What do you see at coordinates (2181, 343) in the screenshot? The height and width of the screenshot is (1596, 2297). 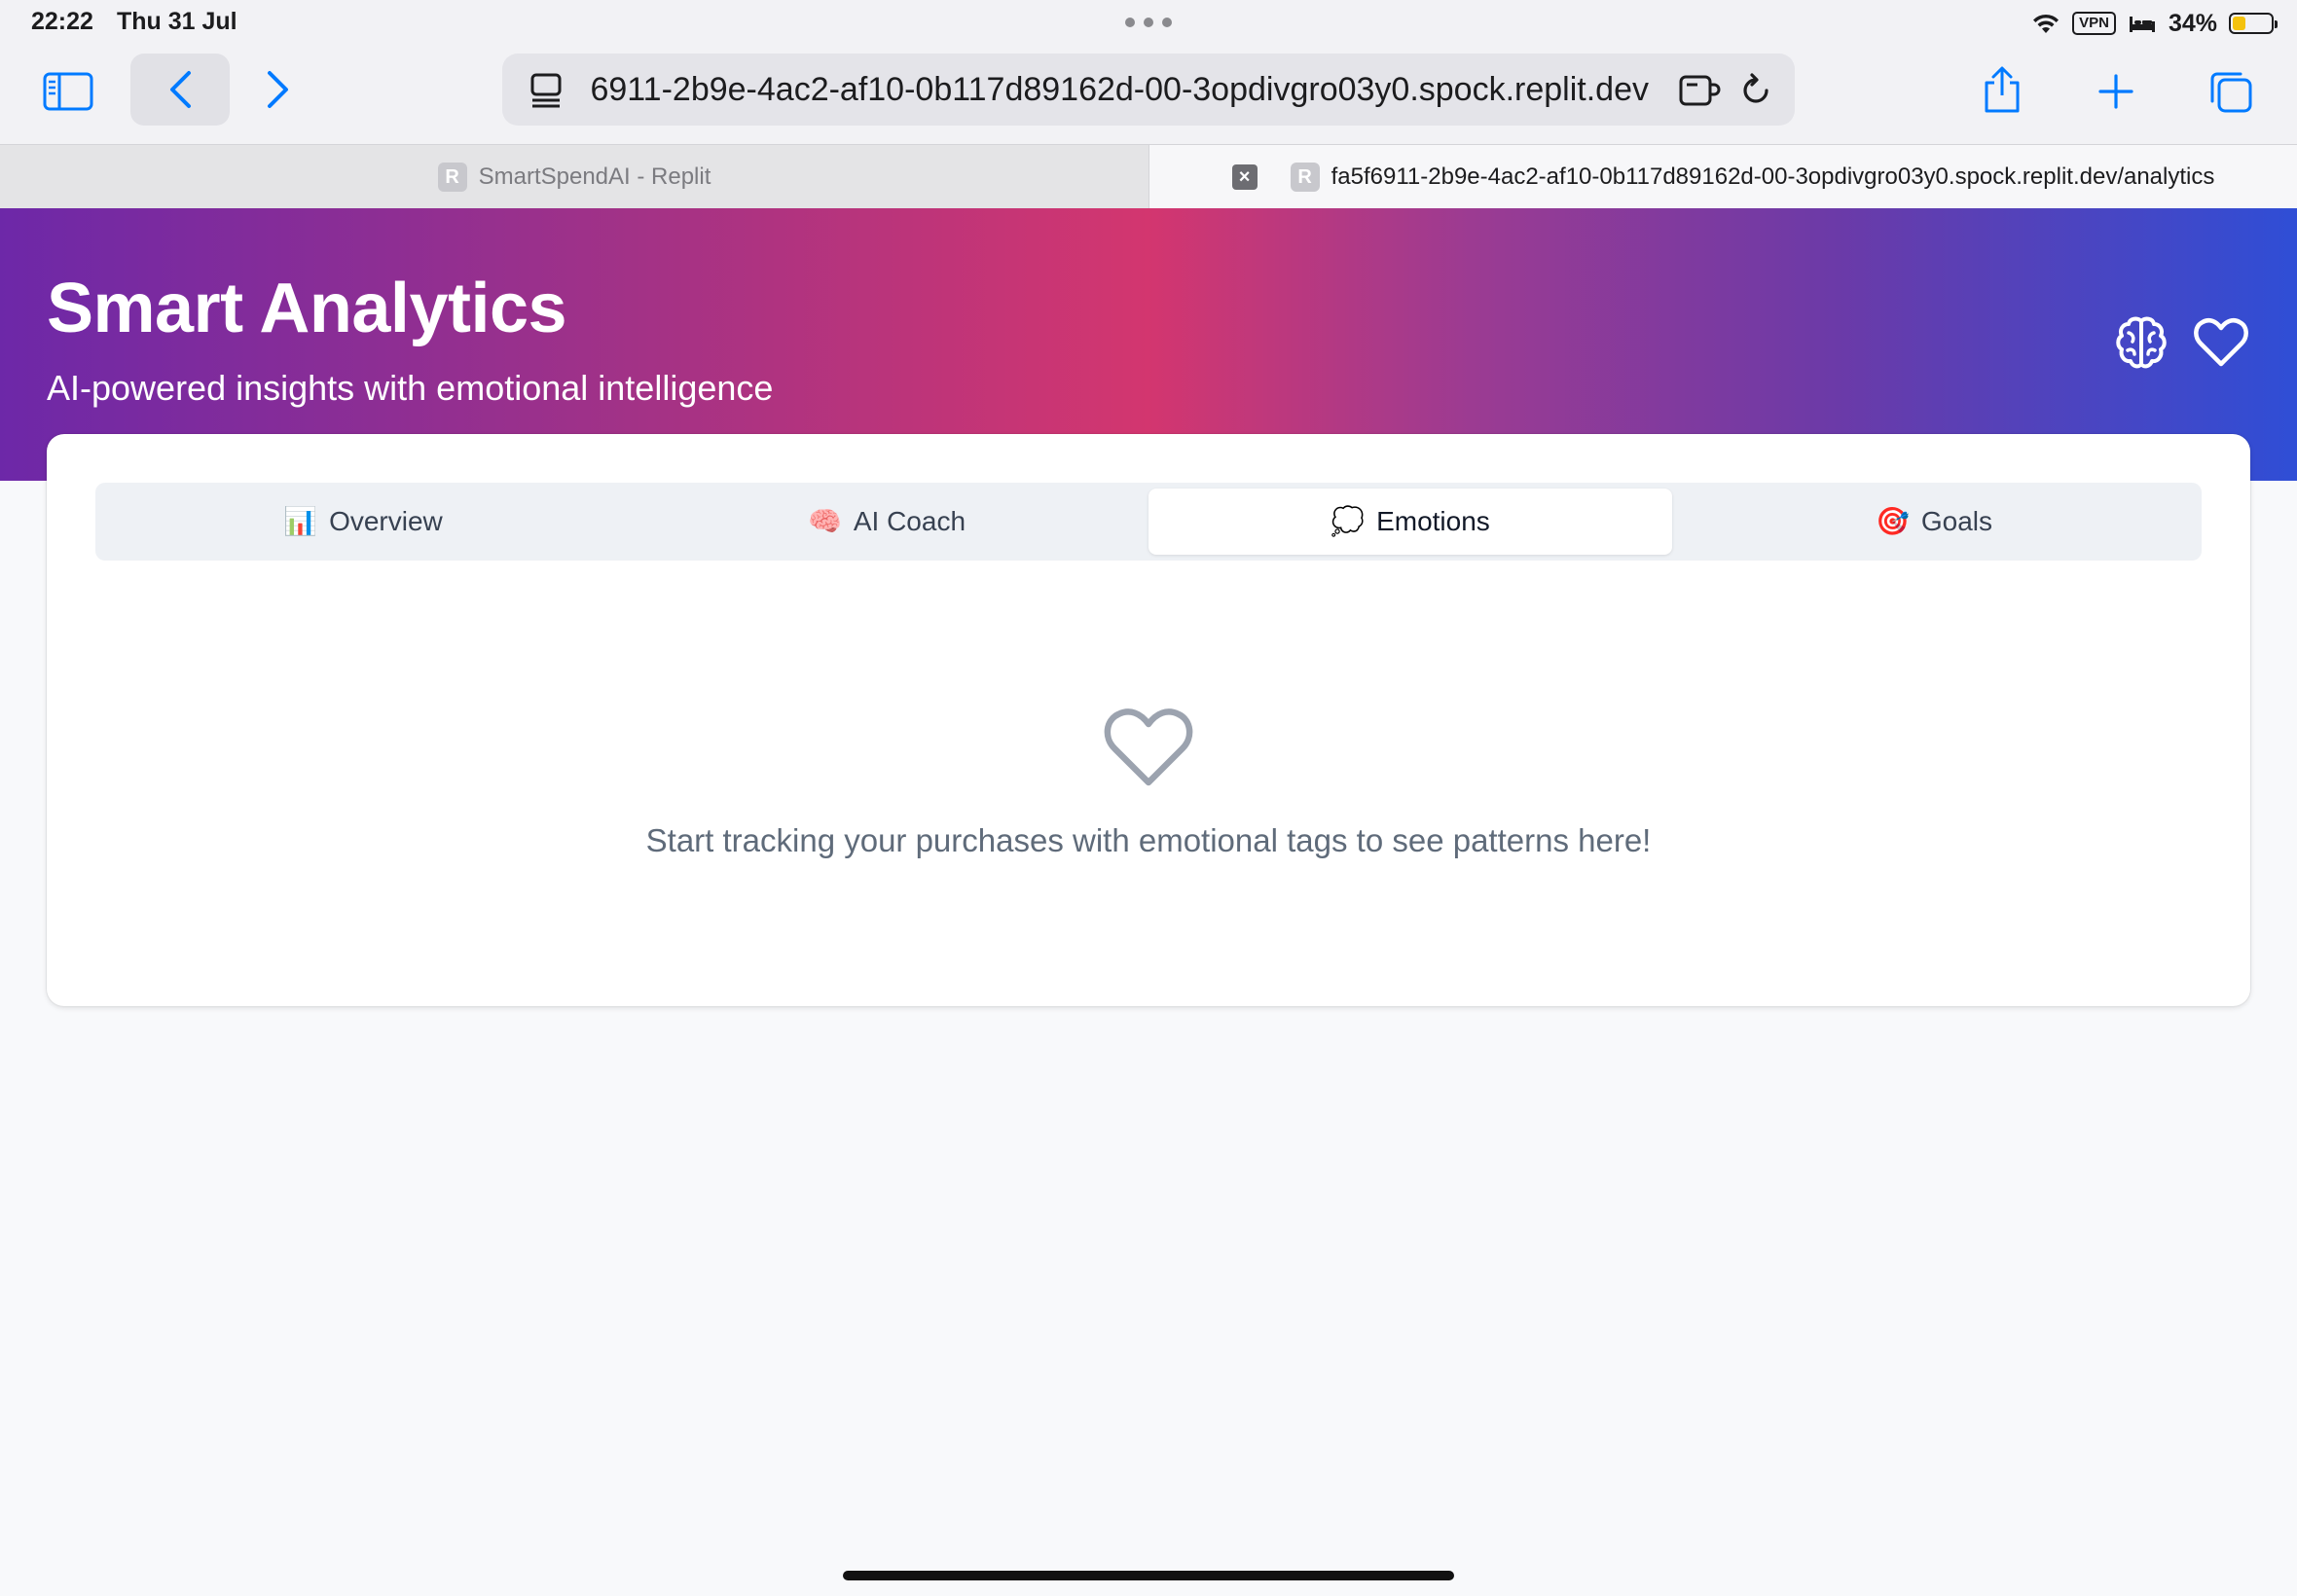 I see `hero-icons` at bounding box center [2181, 343].